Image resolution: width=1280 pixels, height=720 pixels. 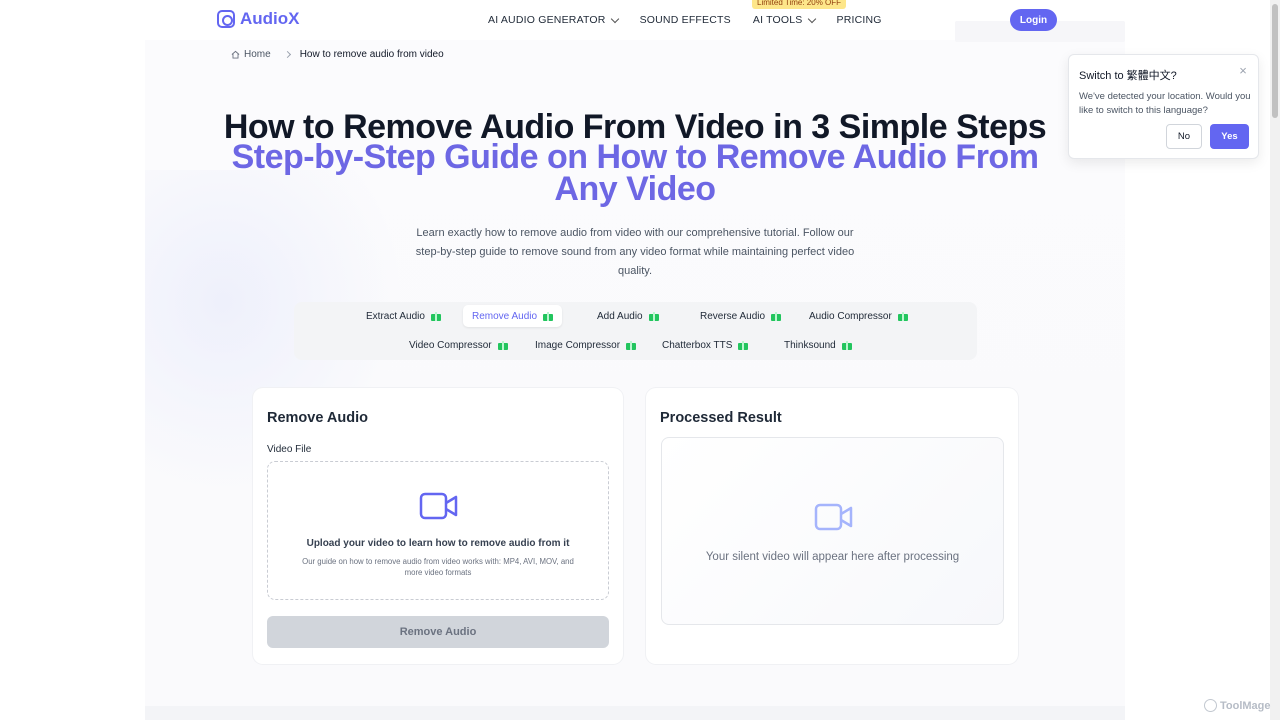 I want to click on nav-label: AI TOOLS, so click(x=777, y=20).